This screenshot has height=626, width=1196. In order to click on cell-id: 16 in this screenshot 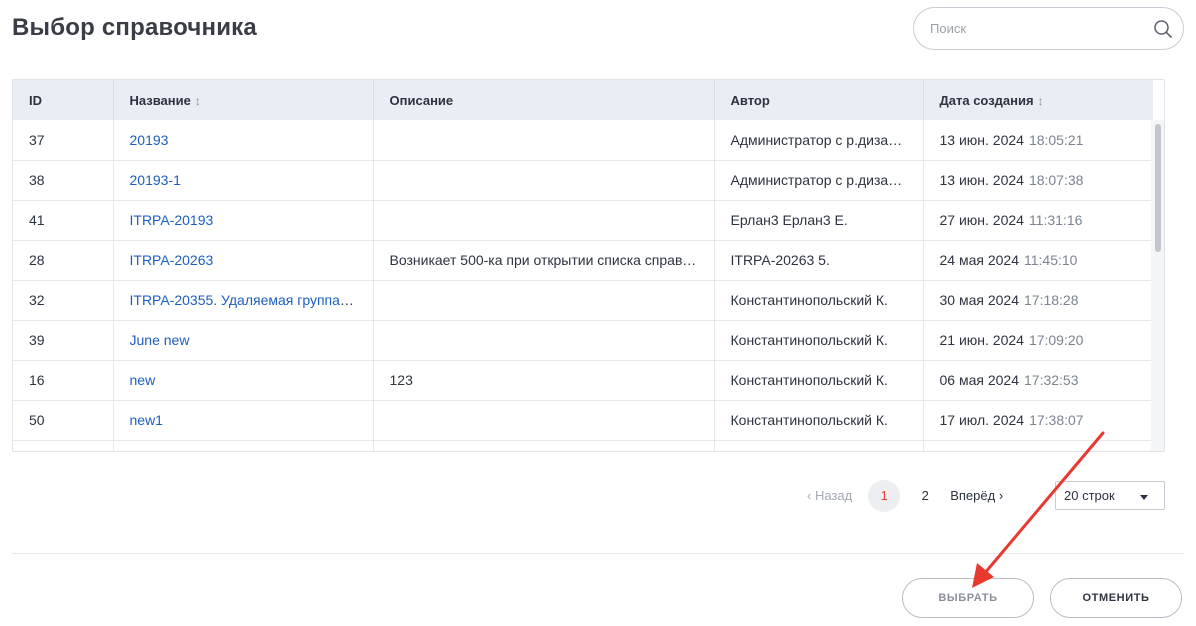, I will do `click(63, 380)`.